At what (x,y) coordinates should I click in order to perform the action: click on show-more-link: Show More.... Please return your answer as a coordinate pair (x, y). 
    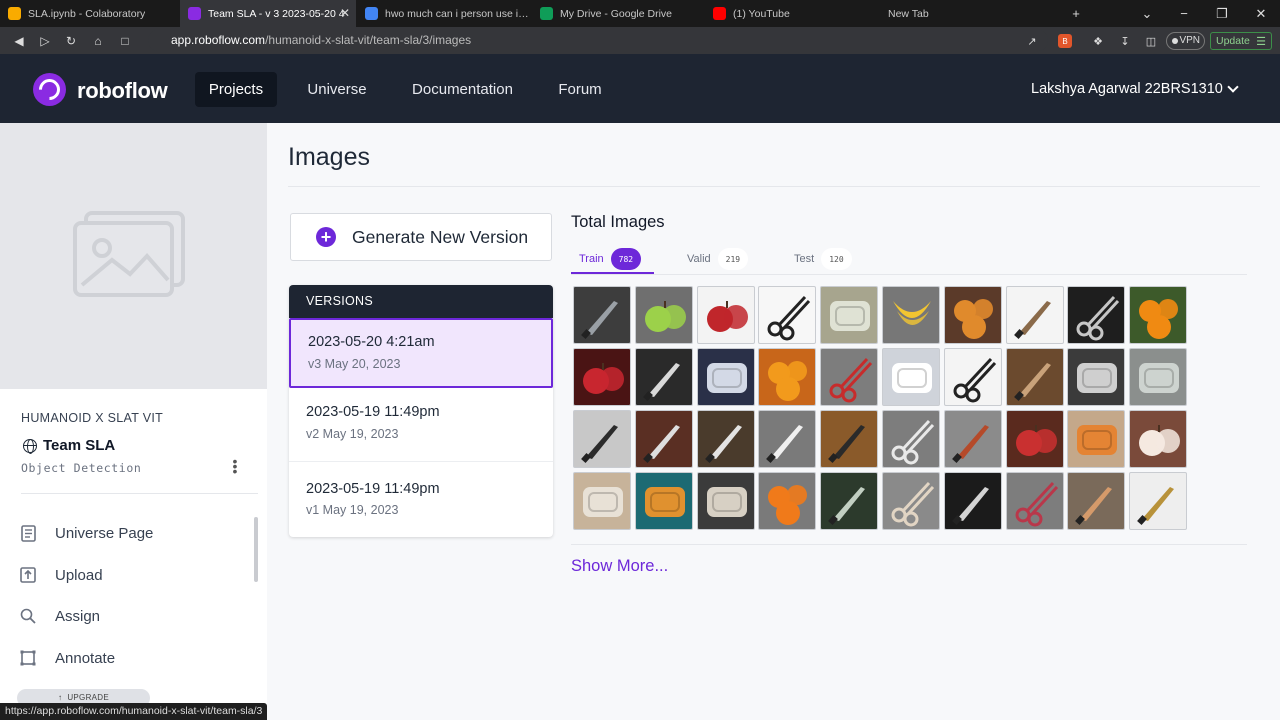
    Looking at the image, I should click on (619, 566).